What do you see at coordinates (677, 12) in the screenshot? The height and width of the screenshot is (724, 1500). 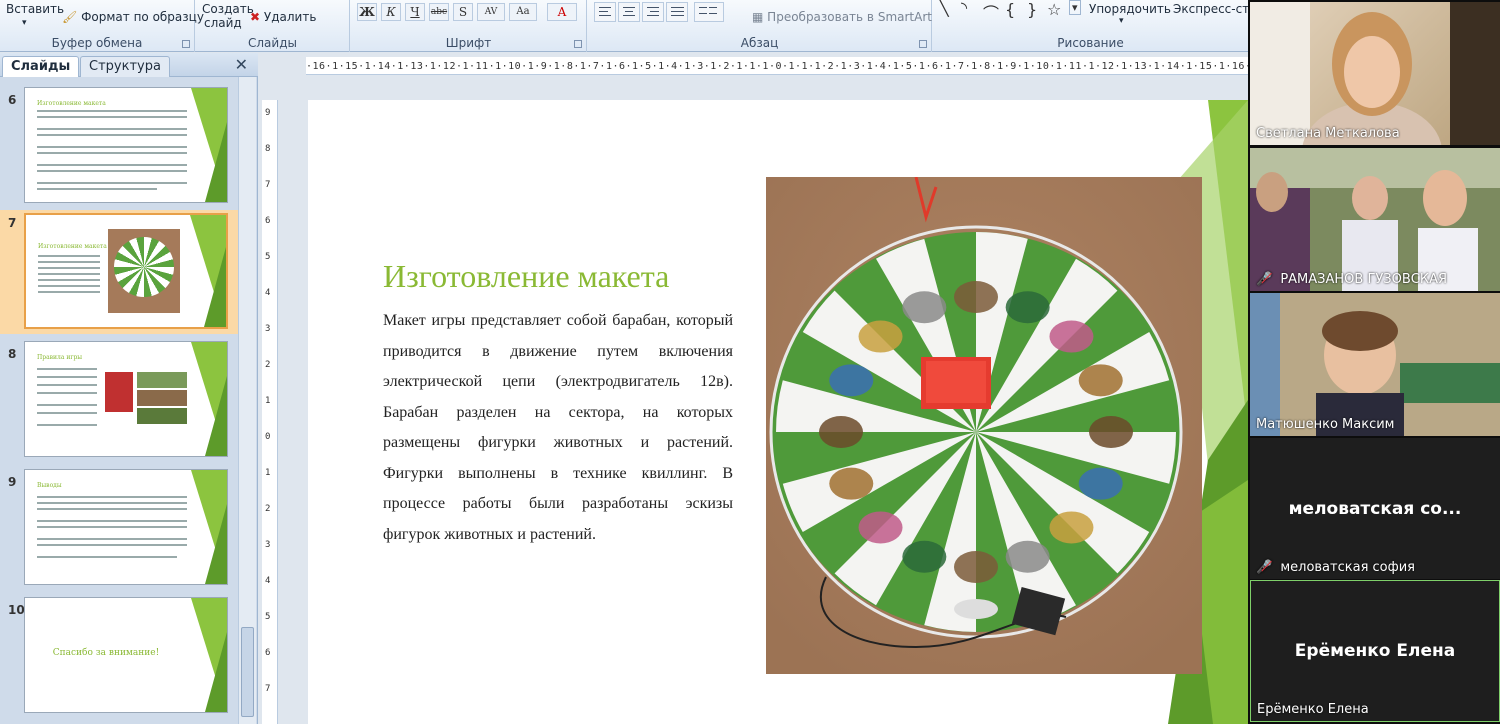 I see `justify-button` at bounding box center [677, 12].